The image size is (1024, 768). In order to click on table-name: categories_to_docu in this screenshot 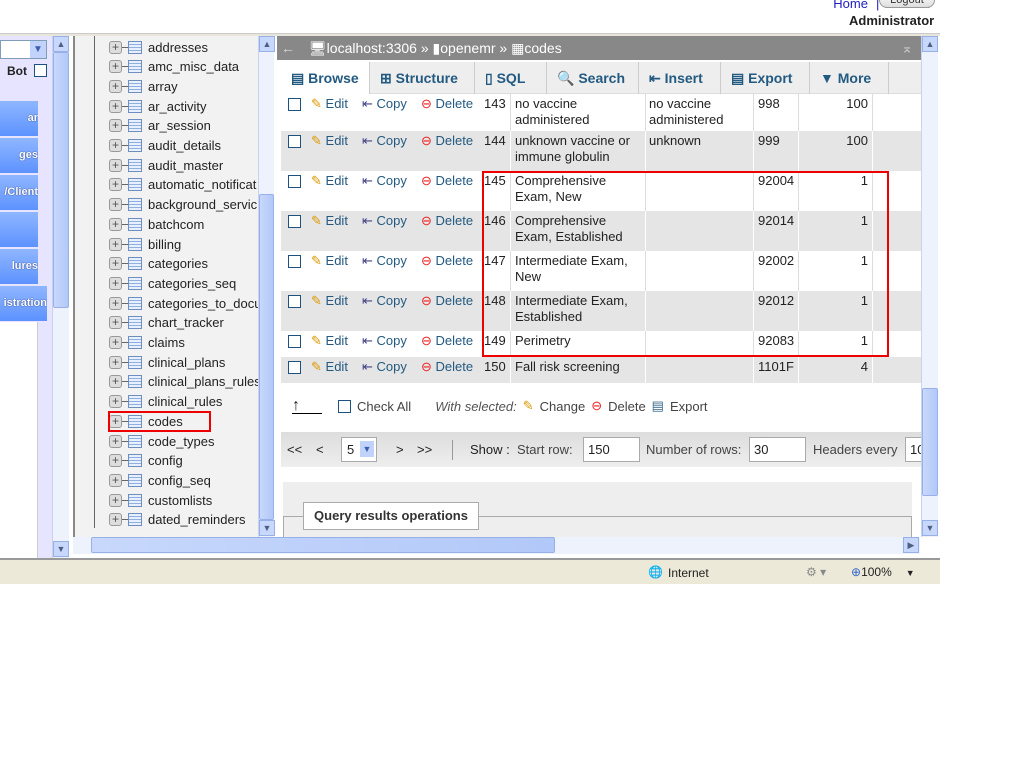, I will do `click(203, 303)`.